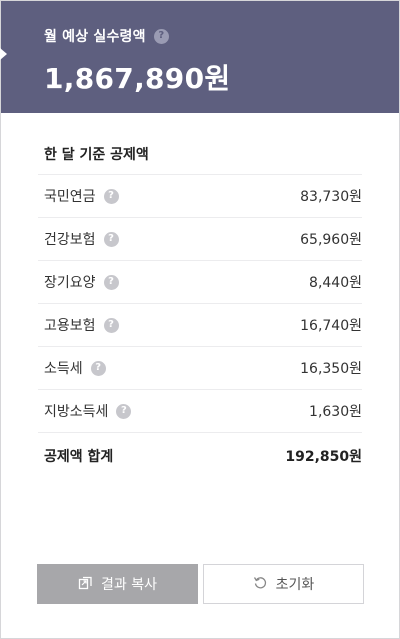  I want to click on reset-label: 초기화, so click(295, 585).